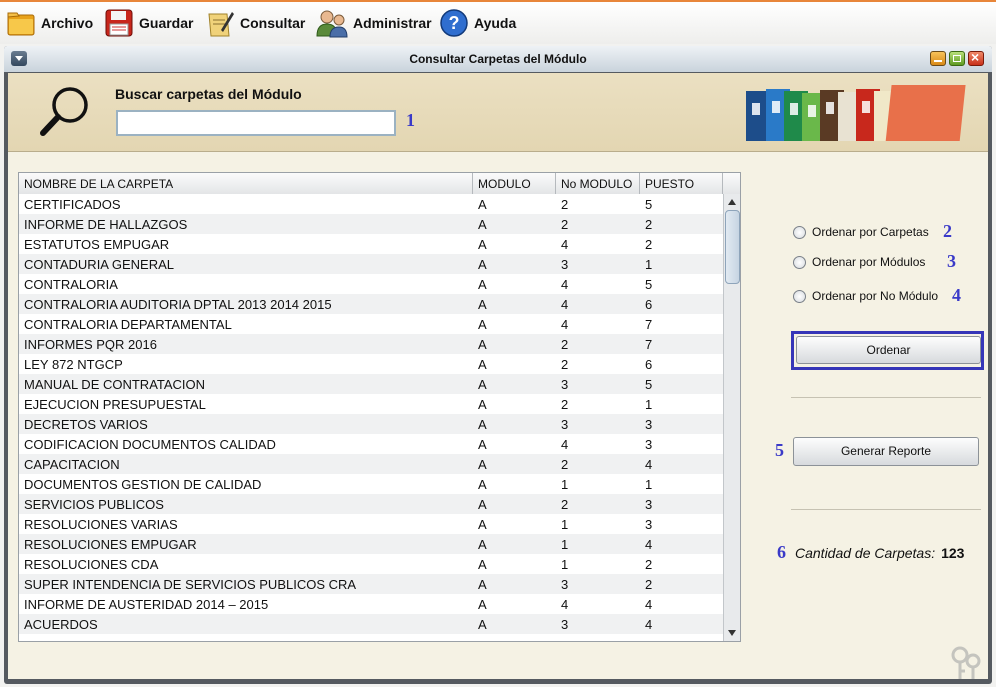 This screenshot has width=996, height=687. Describe the element at coordinates (888, 350) in the screenshot. I see `ordenar-button: Ordenar` at that location.